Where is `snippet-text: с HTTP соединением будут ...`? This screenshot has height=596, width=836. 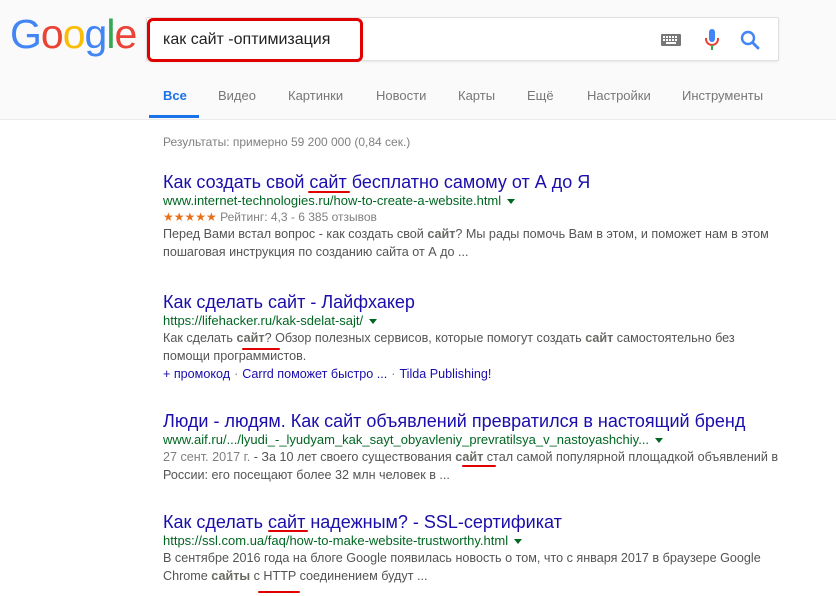
snippet-text: с HTTP соединением будут ... is located at coordinates (339, 576).